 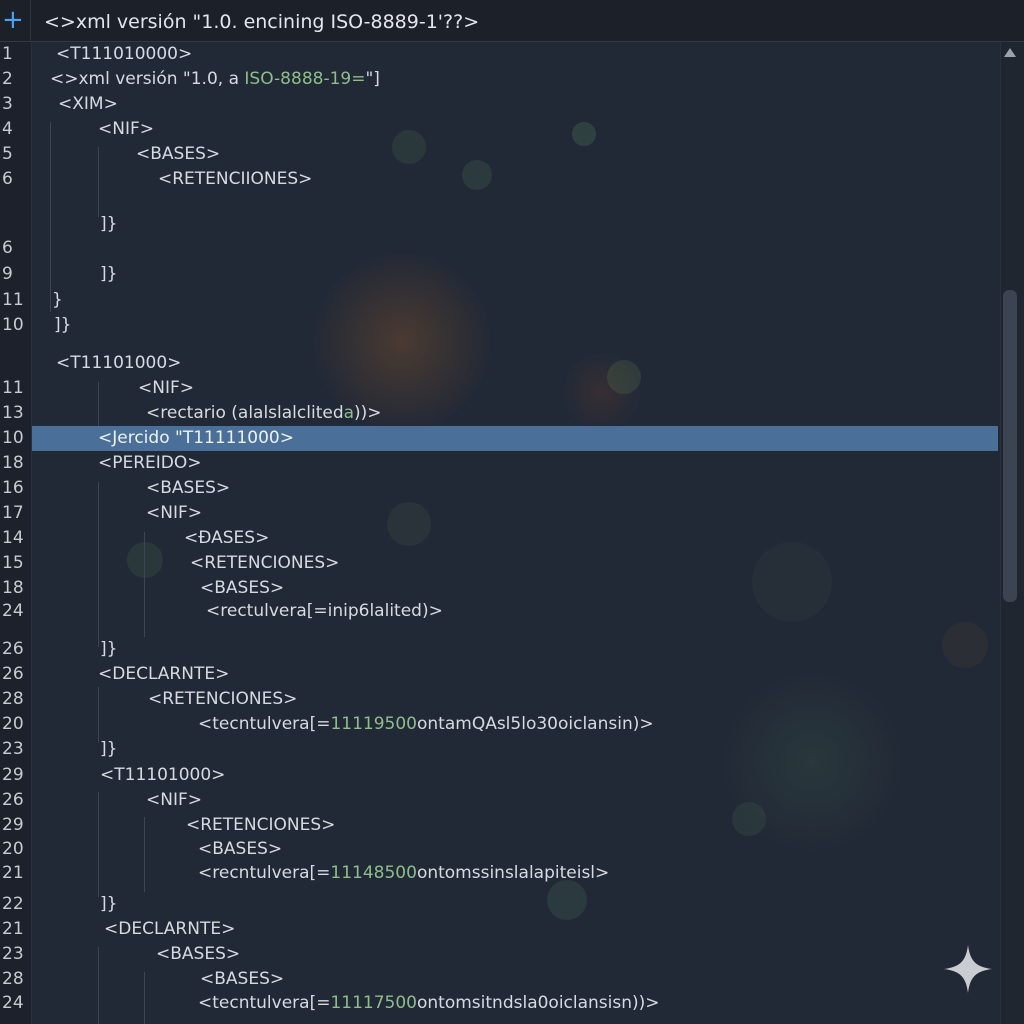 I want to click on line-number: 4, so click(x=7, y=129).